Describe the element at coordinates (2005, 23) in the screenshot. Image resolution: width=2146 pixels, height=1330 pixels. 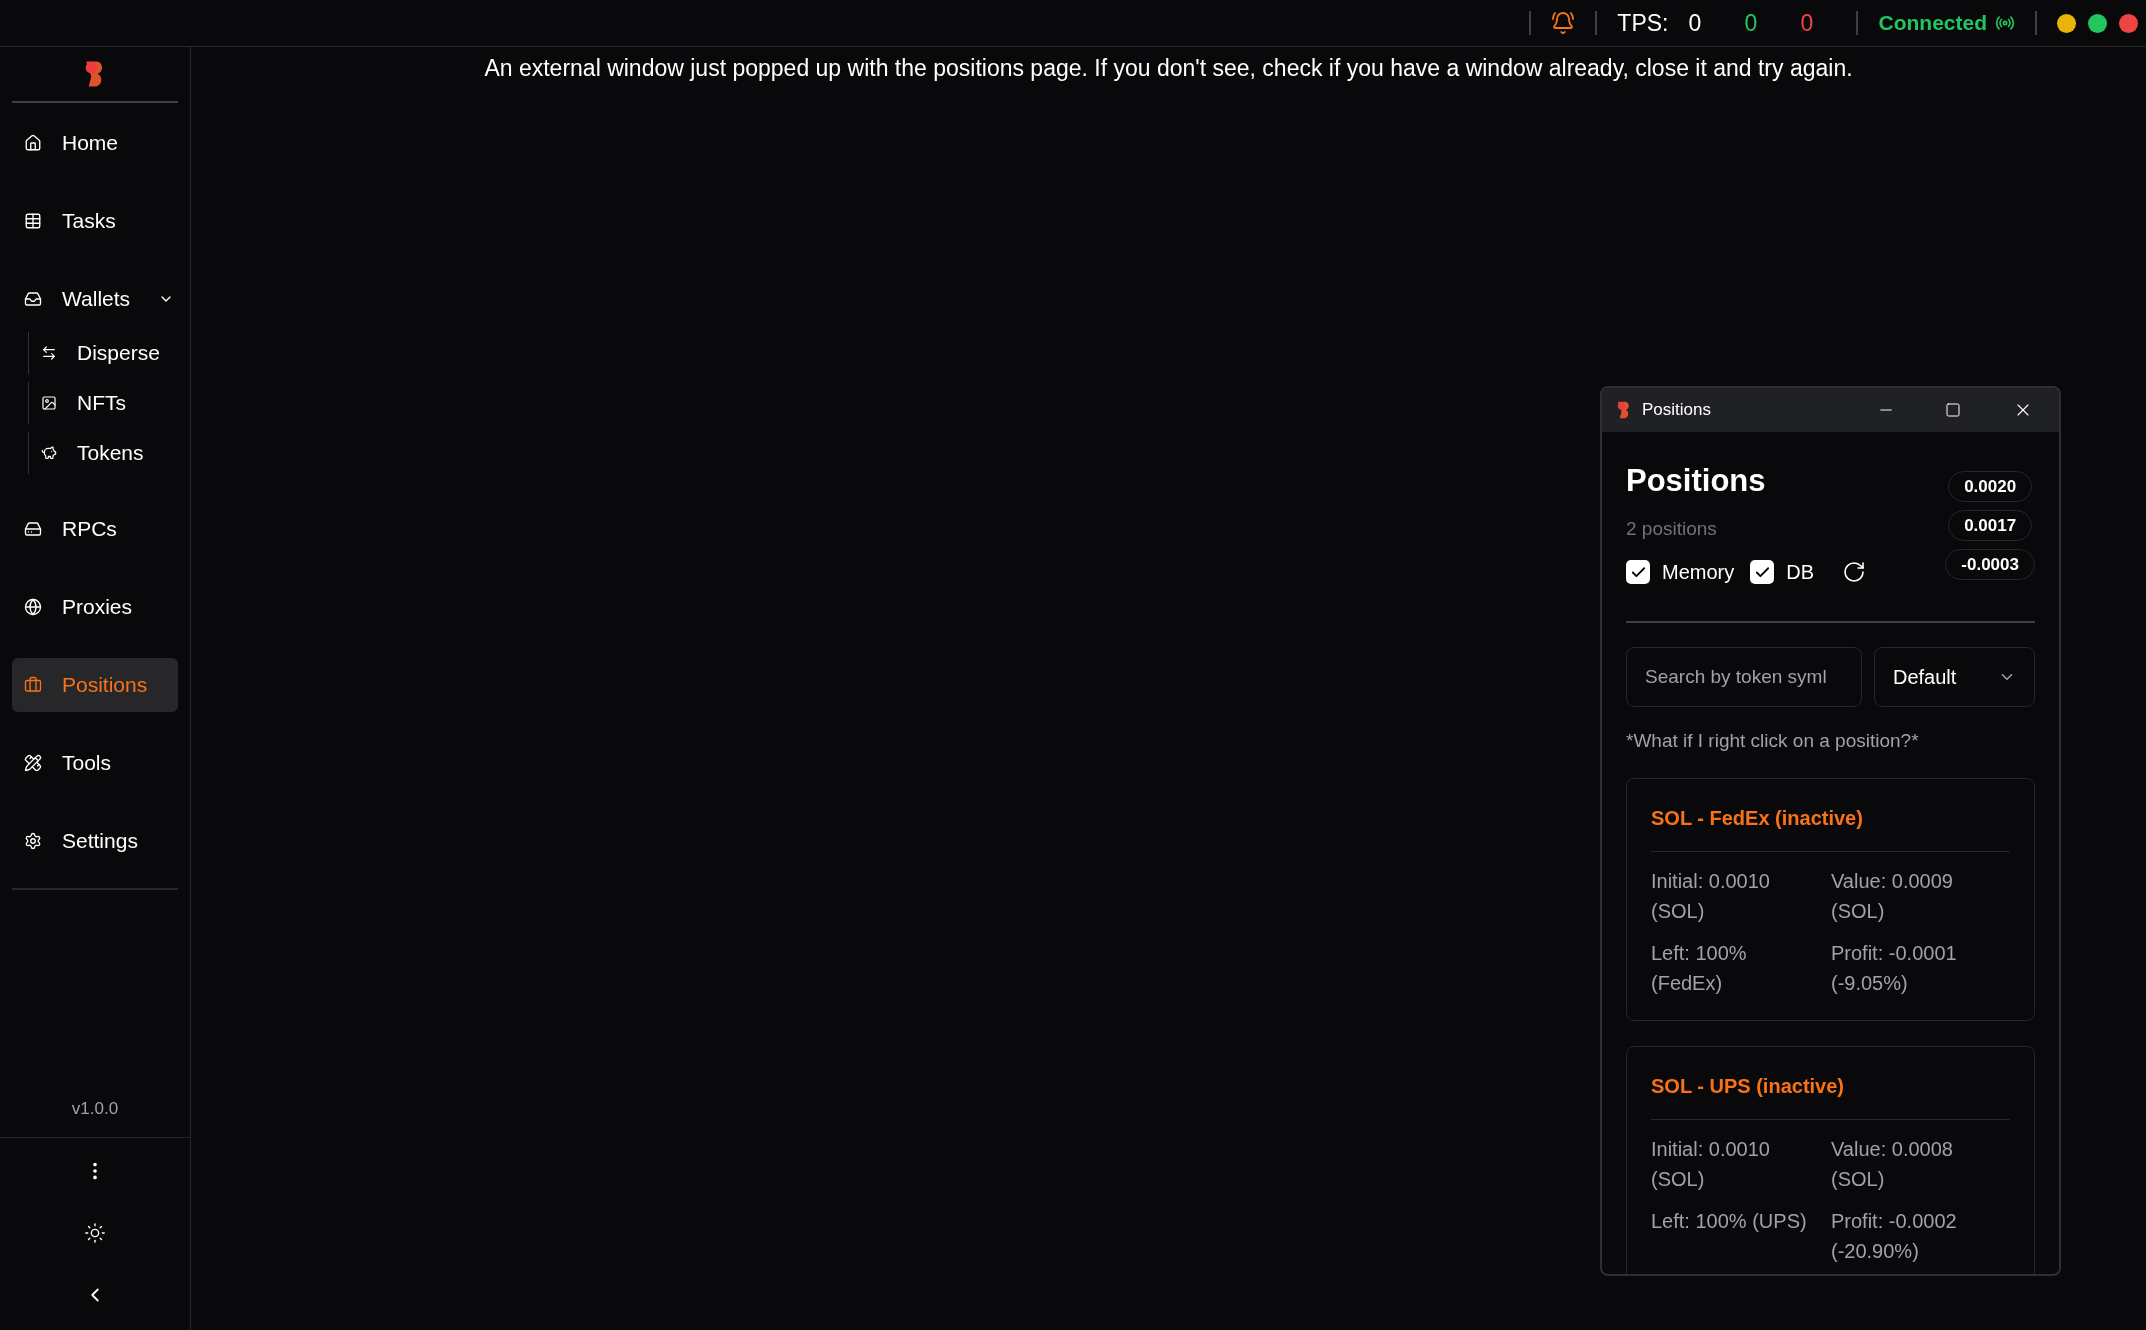
I see `signal-icon` at that location.